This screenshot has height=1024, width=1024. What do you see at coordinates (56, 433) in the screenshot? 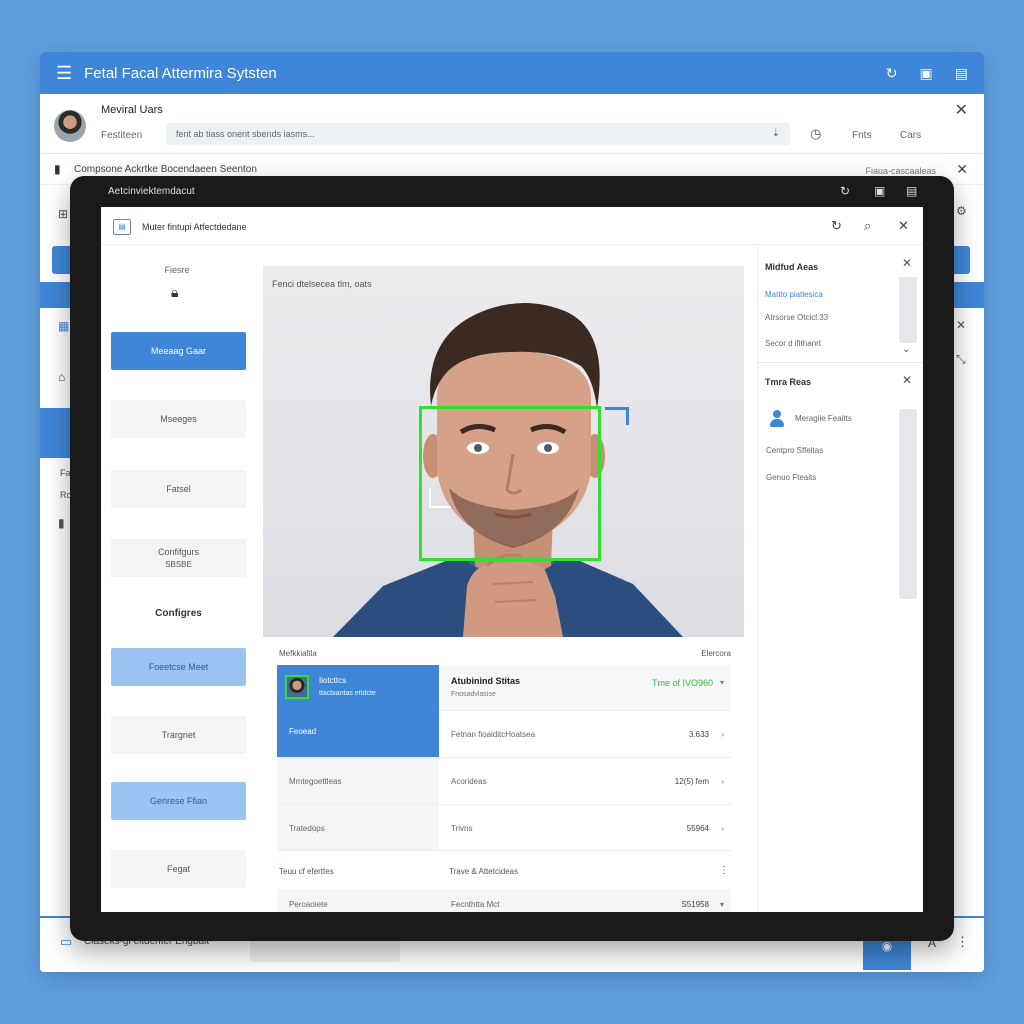
I see `side-tab-active` at bounding box center [56, 433].